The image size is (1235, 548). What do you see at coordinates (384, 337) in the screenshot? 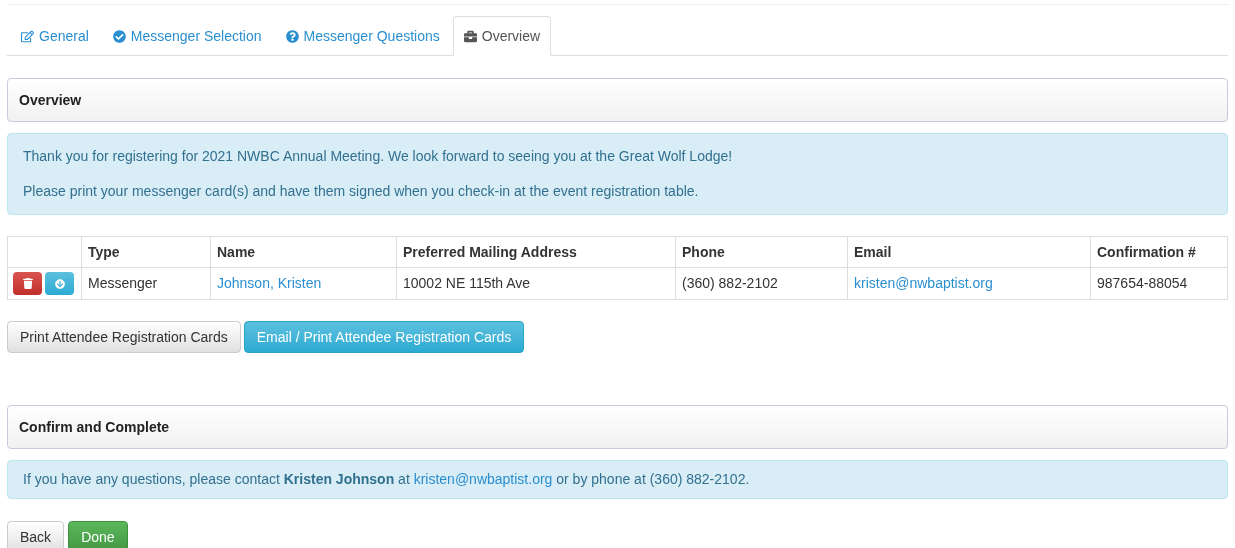
I see `print-button: Email / Print Attendee Registration Cards` at bounding box center [384, 337].